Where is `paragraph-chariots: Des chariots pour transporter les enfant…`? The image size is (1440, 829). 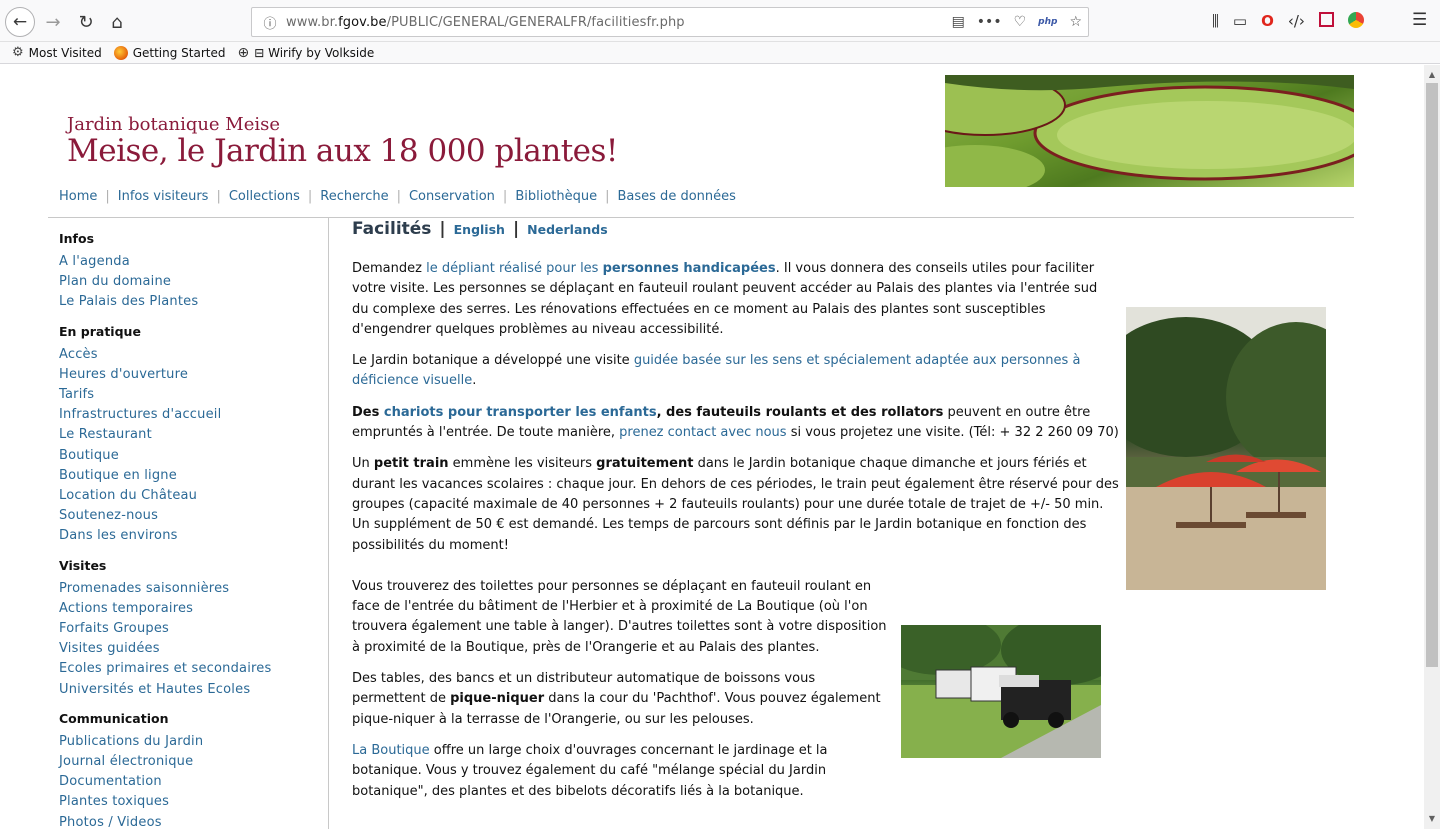
paragraph-chariots: Des chariots pour transporter les enfant… is located at coordinates (735, 422).